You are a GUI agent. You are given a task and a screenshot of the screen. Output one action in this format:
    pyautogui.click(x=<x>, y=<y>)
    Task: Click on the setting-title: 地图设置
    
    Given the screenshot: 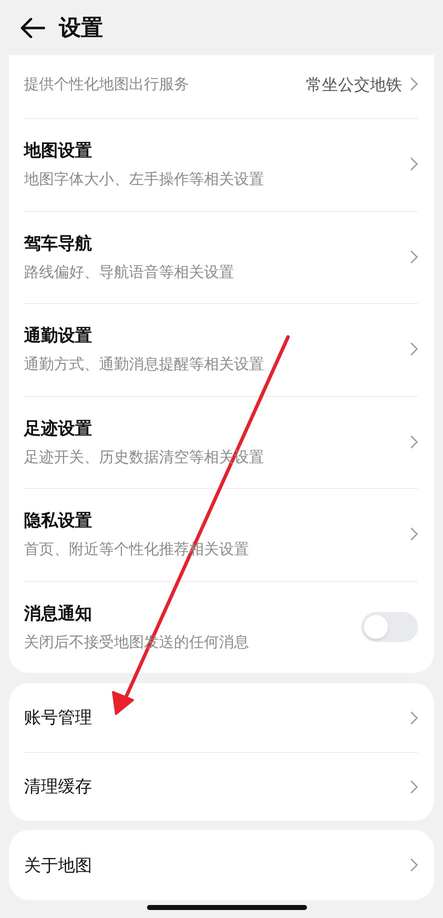 What is the action you would take?
    pyautogui.click(x=58, y=151)
    